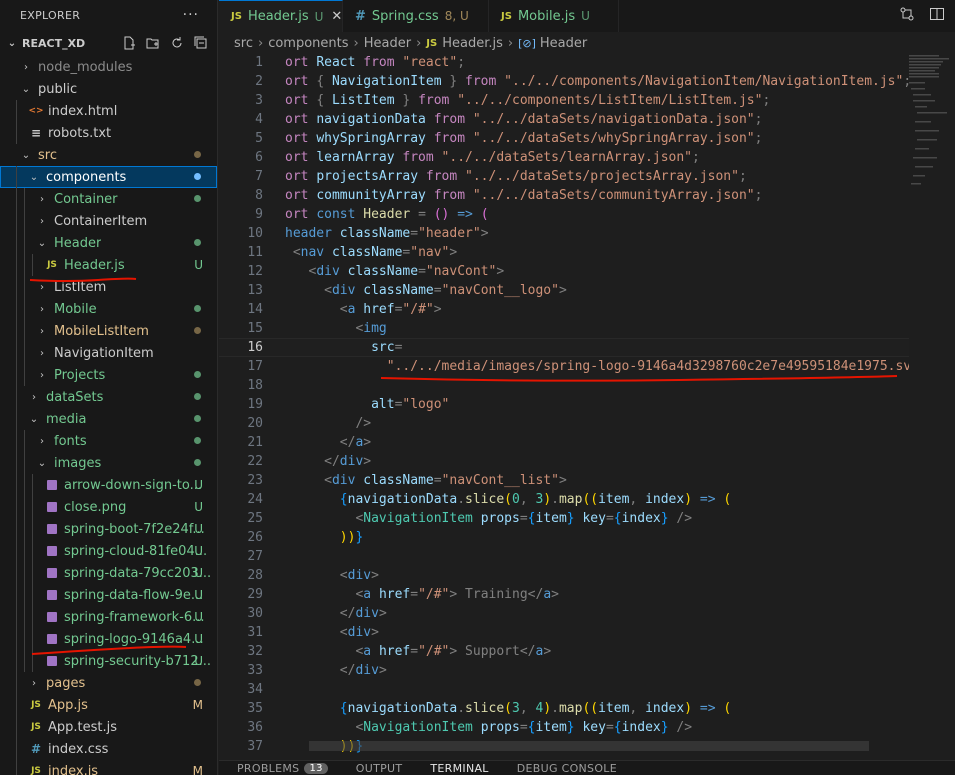 The width and height of the screenshot is (955, 775). Describe the element at coordinates (108, 485) in the screenshot. I see `tree-item: arrow-down-sign-to... U` at that location.